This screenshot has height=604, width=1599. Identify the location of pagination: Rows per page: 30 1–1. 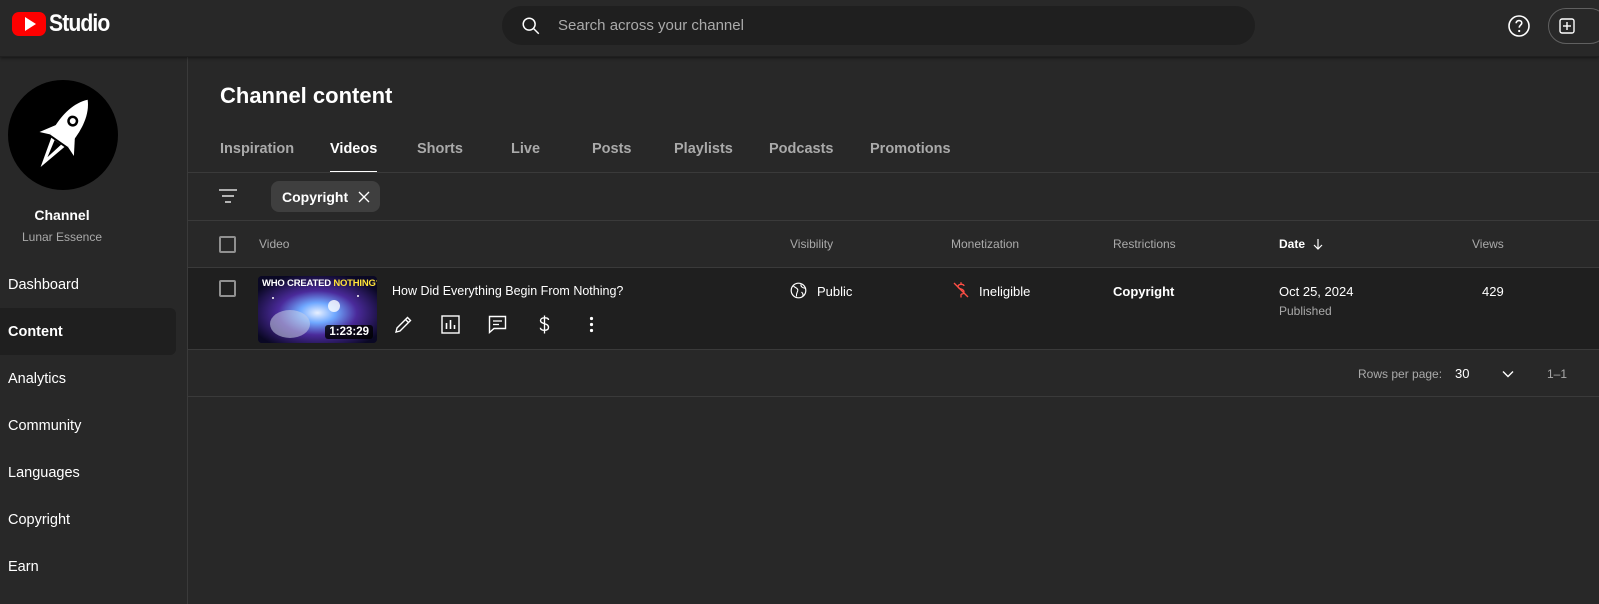
(893, 373).